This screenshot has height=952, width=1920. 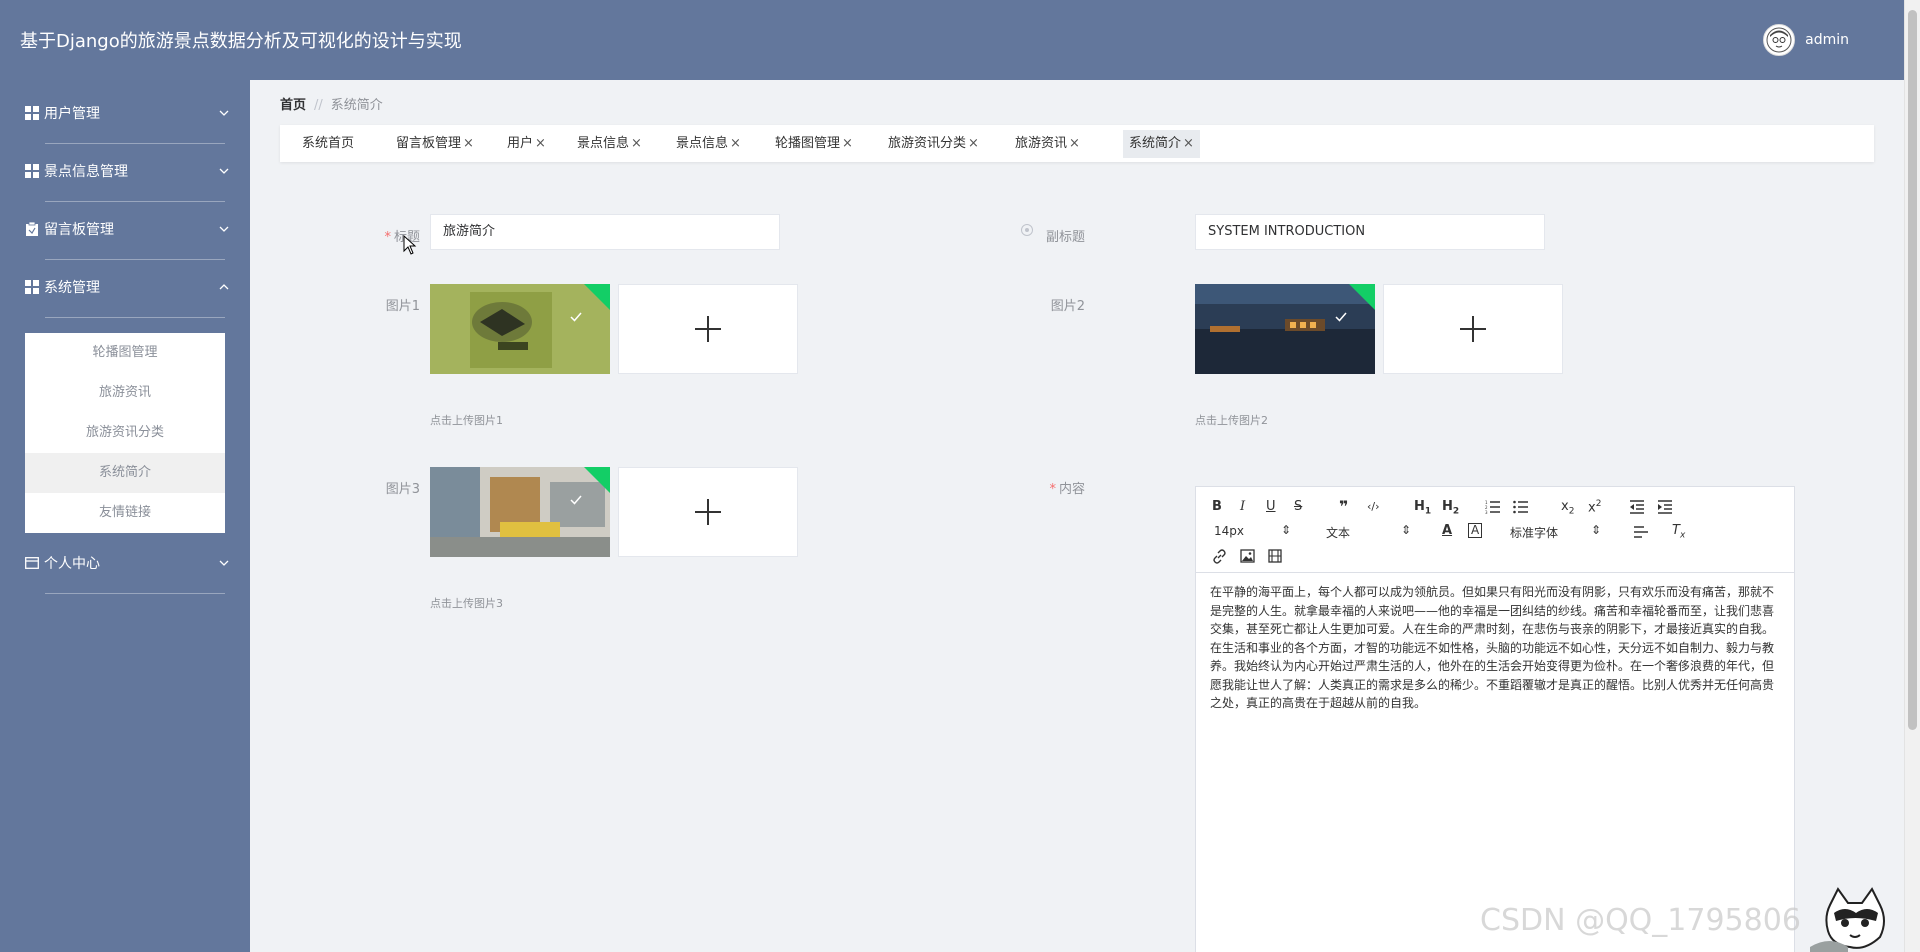 I want to click on office-interior-image, so click(x=520, y=512).